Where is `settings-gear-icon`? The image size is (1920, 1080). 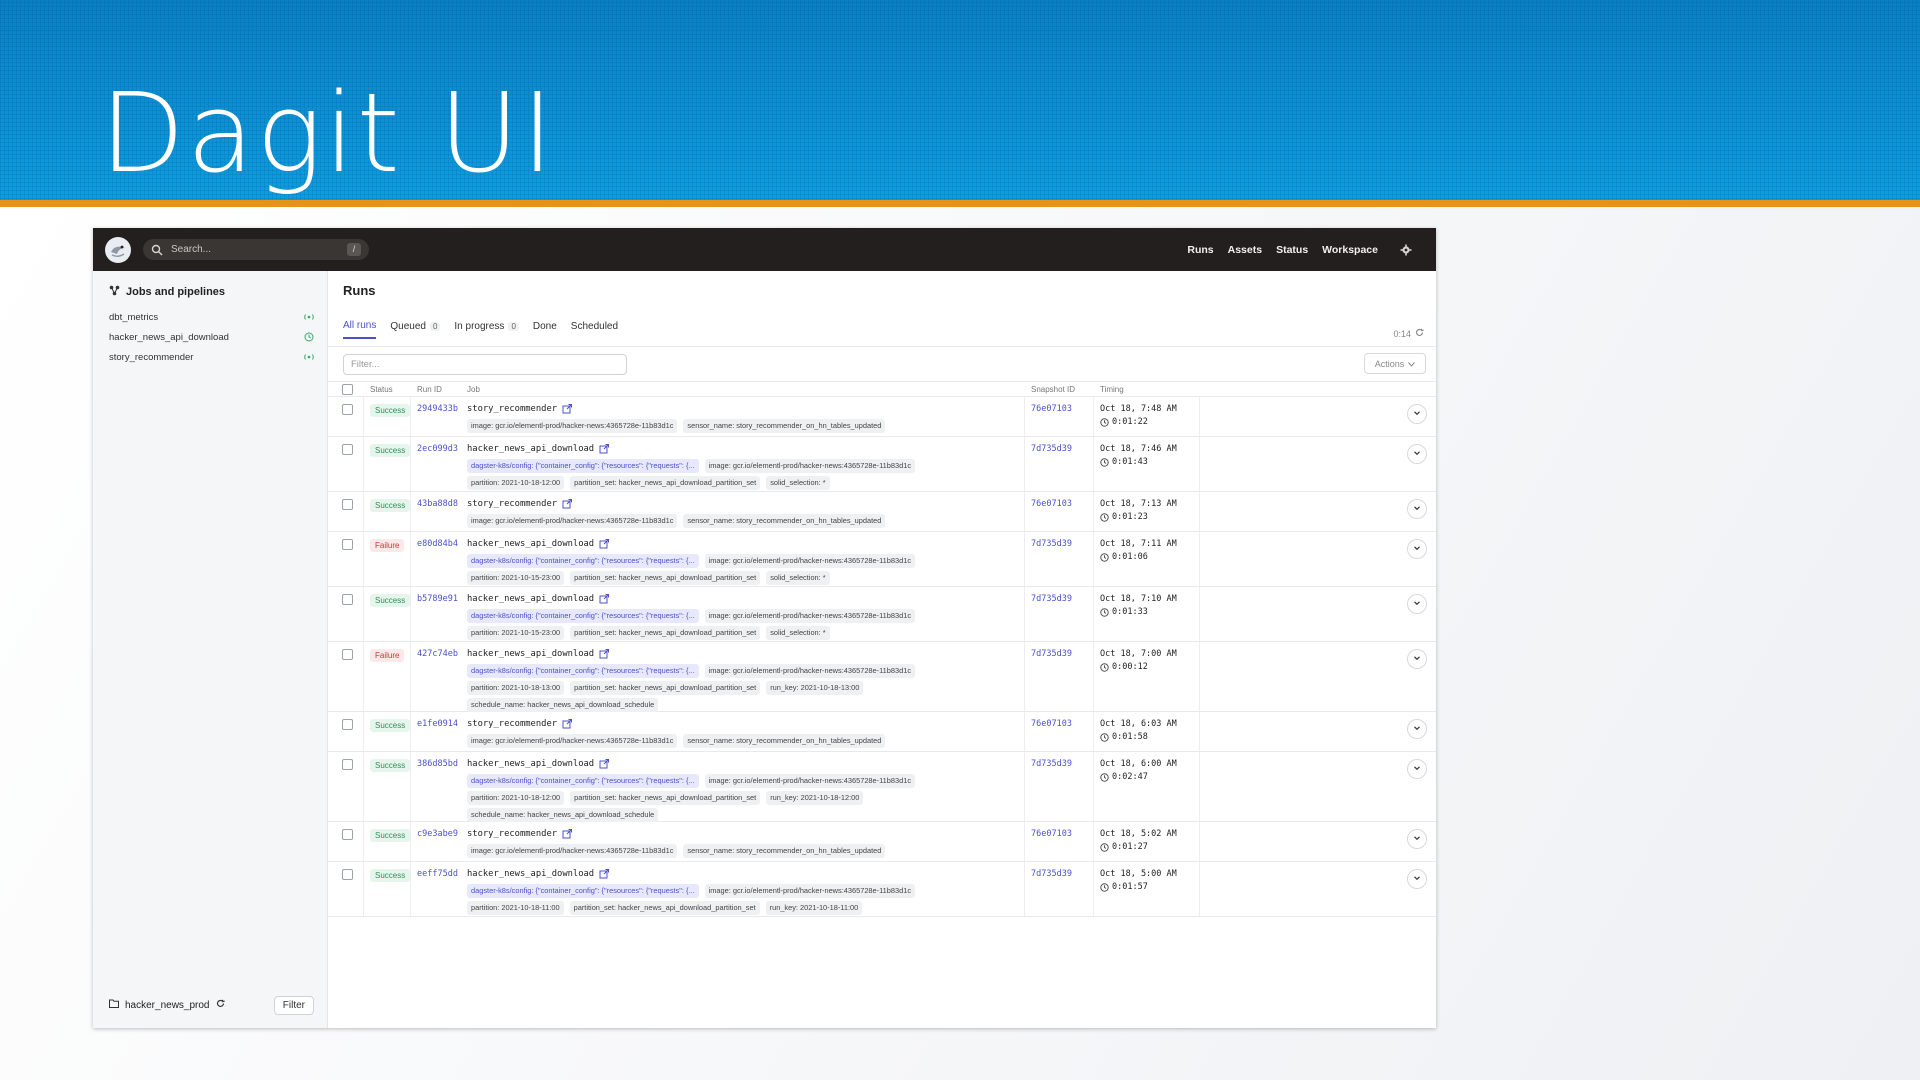
settings-gear-icon is located at coordinates (1406, 250).